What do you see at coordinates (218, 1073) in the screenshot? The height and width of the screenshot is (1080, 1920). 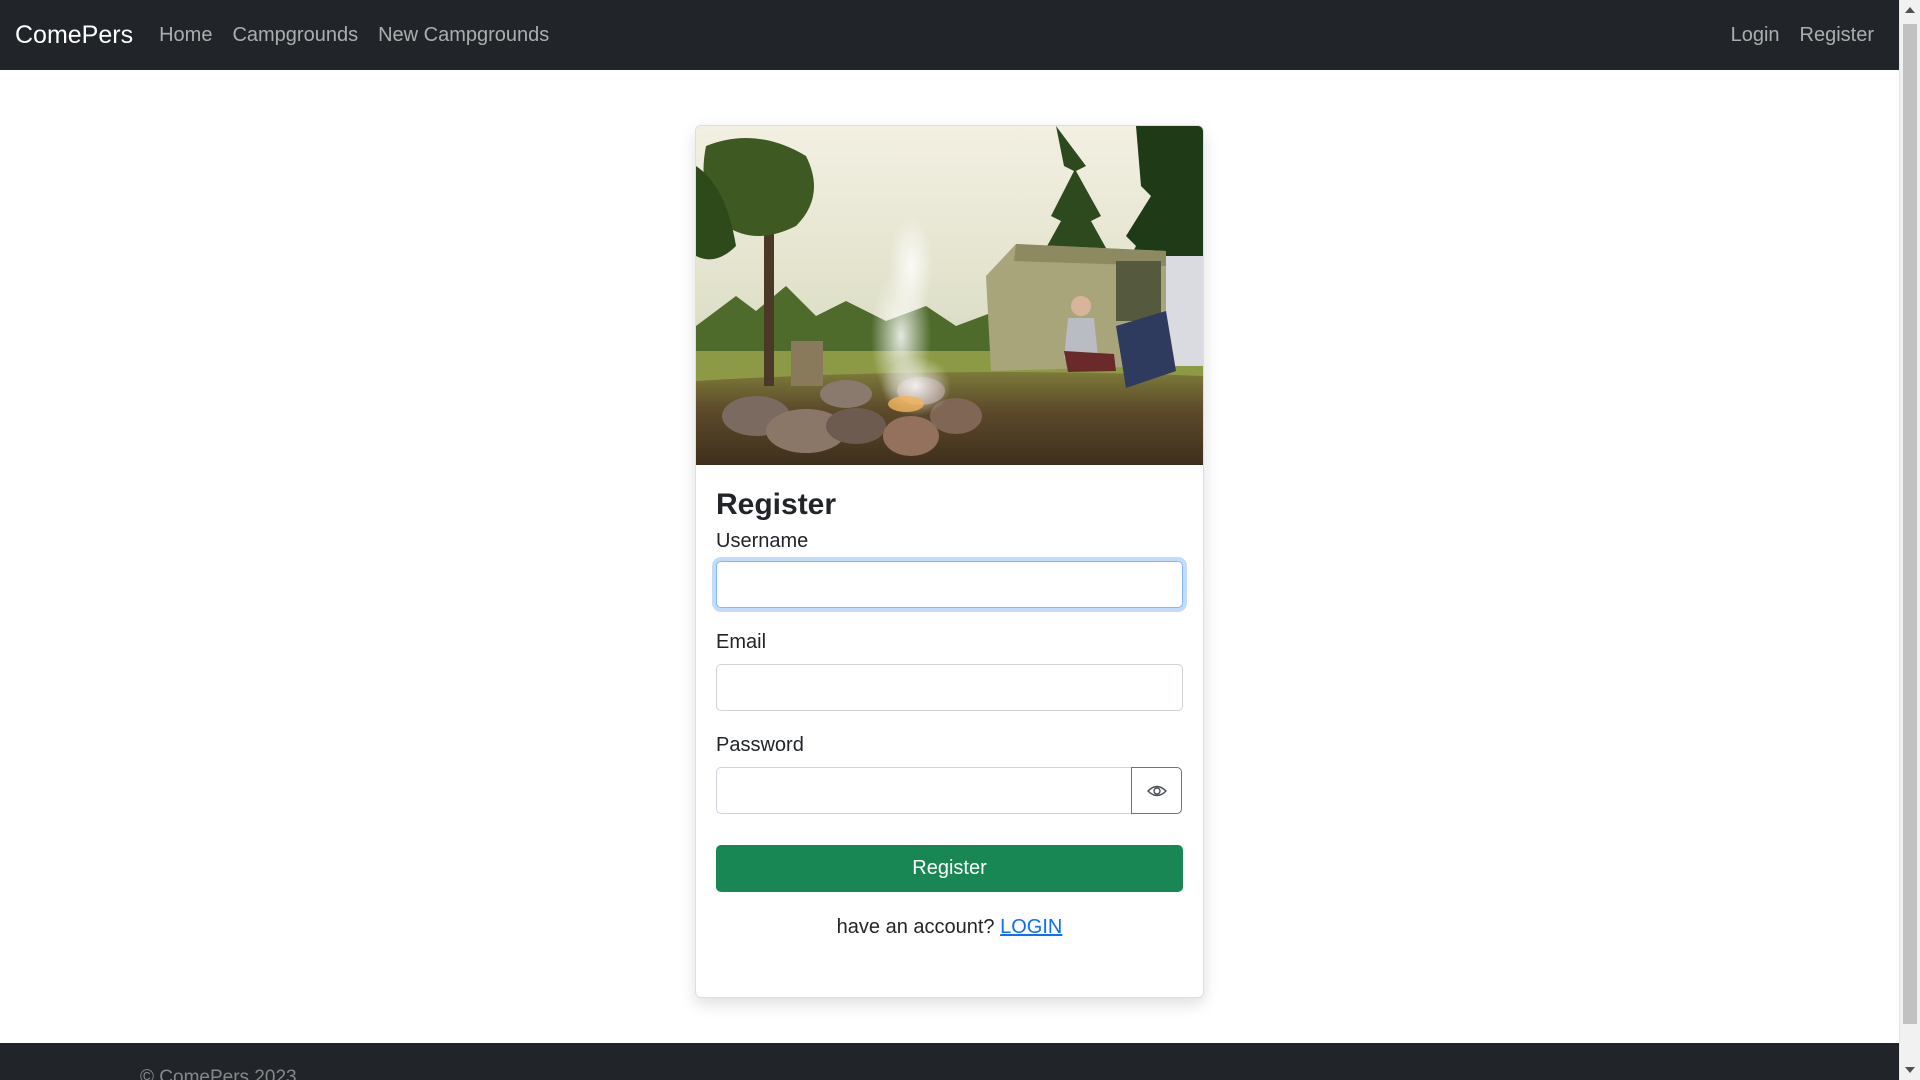 I see `footer-copyright: © ComePers 2023` at bounding box center [218, 1073].